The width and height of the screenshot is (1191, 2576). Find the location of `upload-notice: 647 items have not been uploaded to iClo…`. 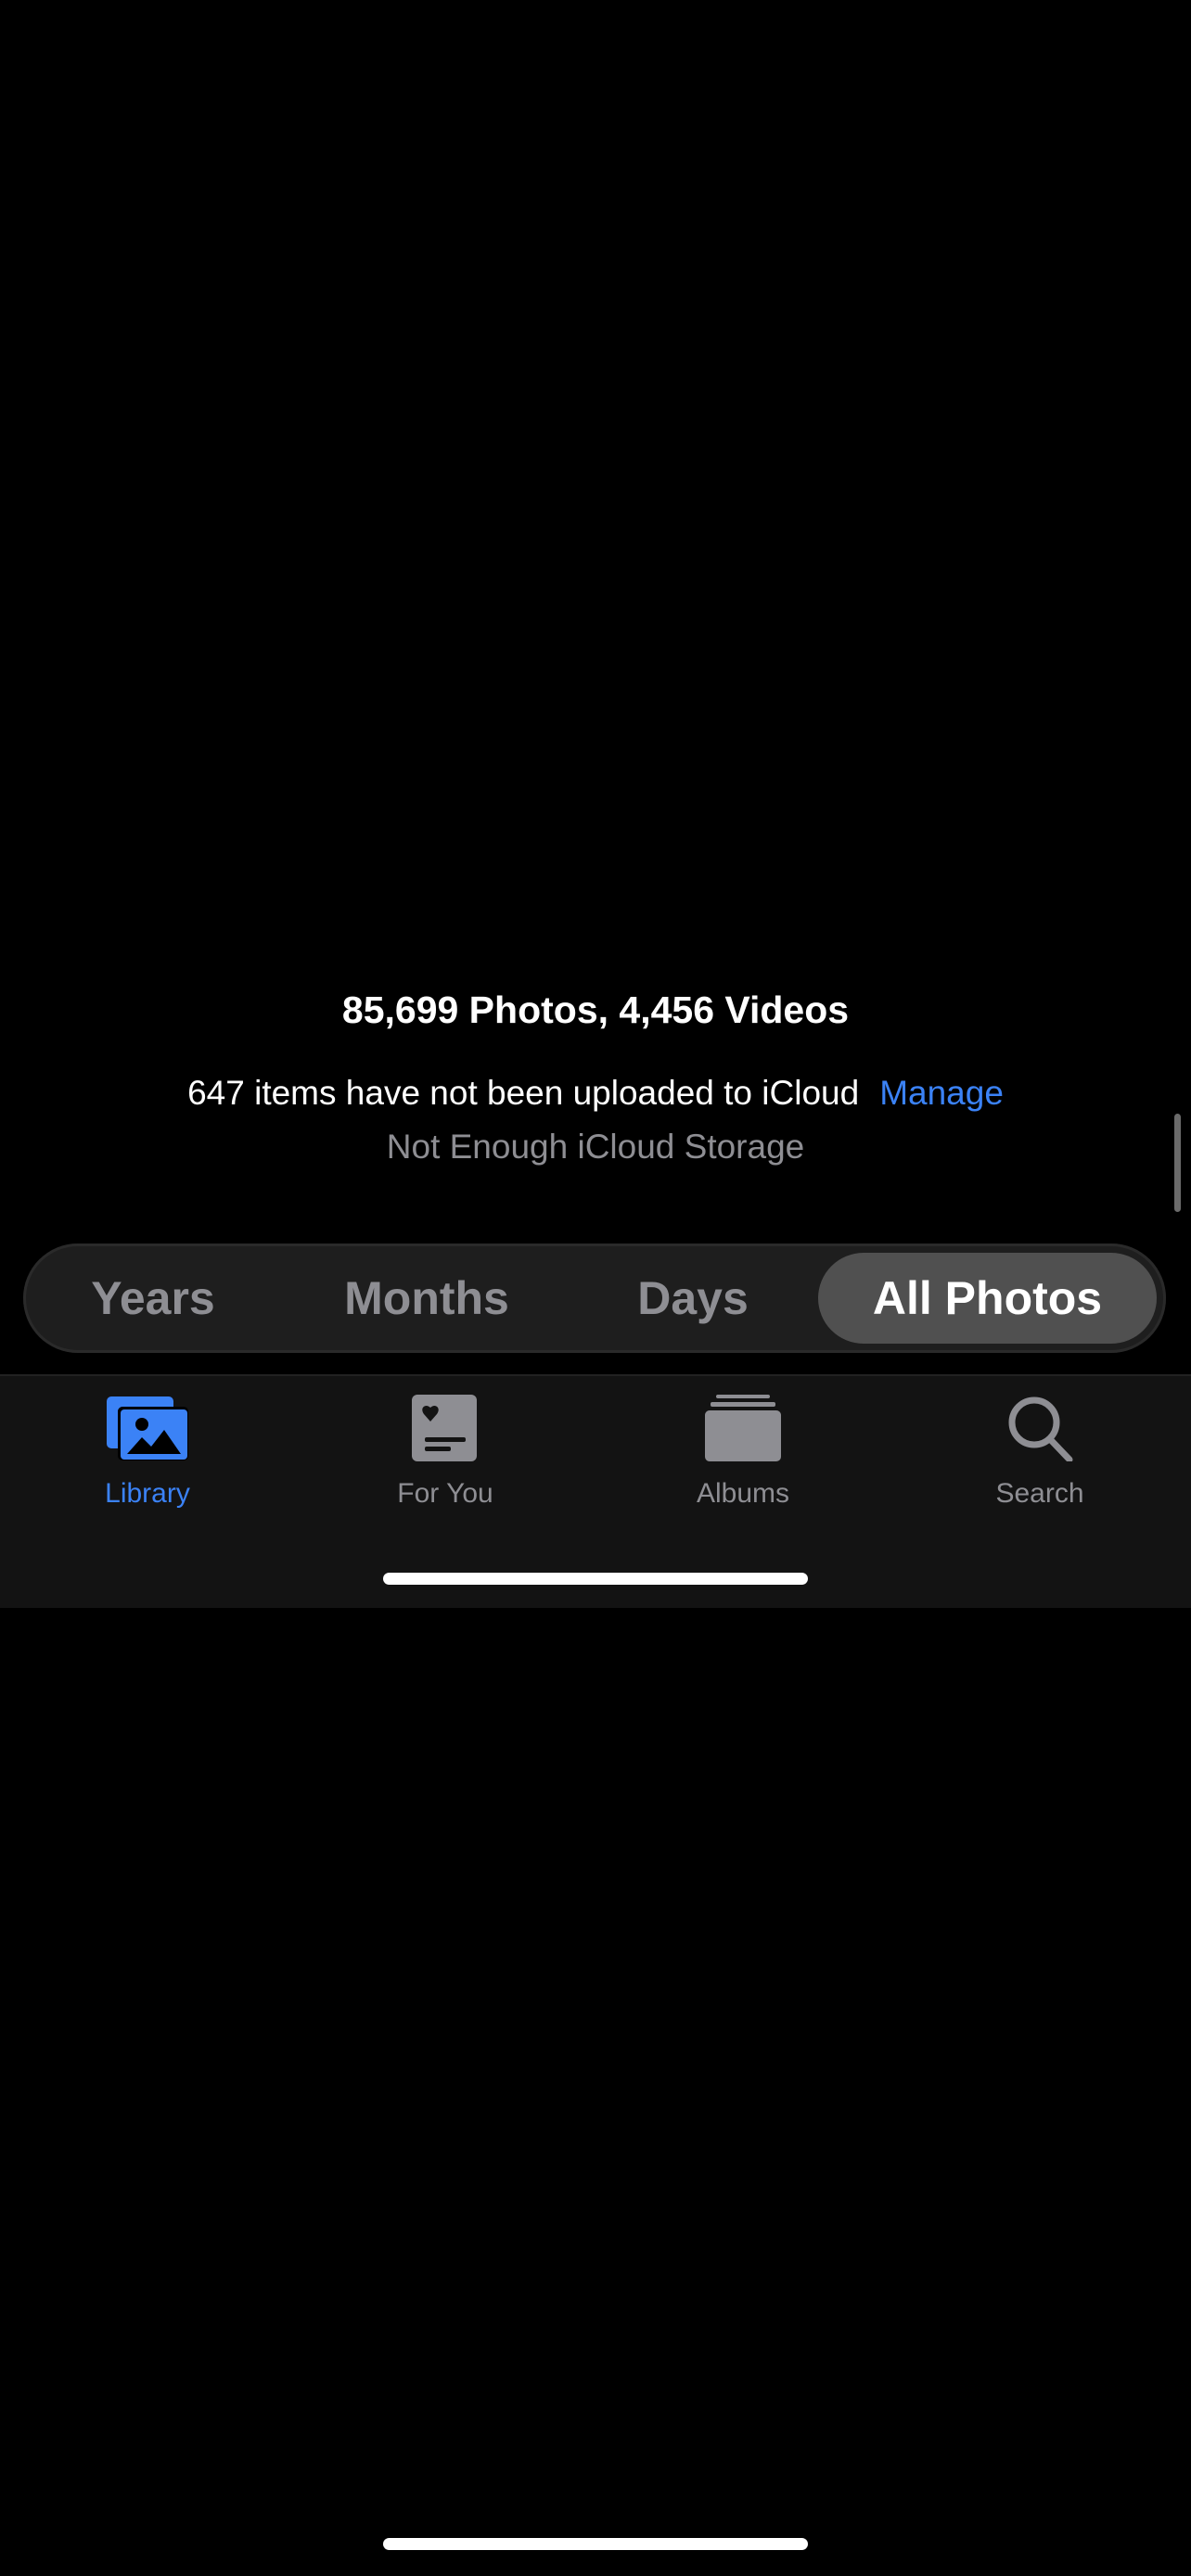

upload-notice: 647 items have not been uploaded to iClo… is located at coordinates (595, 1093).